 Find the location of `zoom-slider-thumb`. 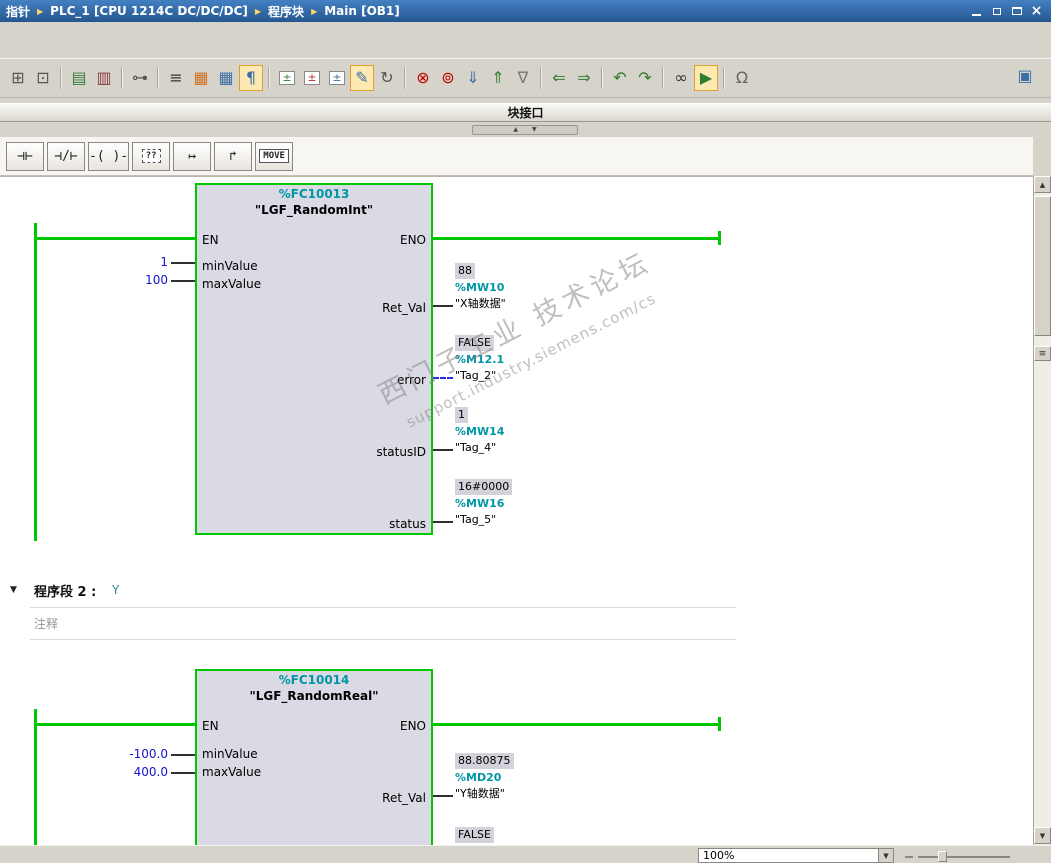

zoom-slider-thumb is located at coordinates (942, 856).